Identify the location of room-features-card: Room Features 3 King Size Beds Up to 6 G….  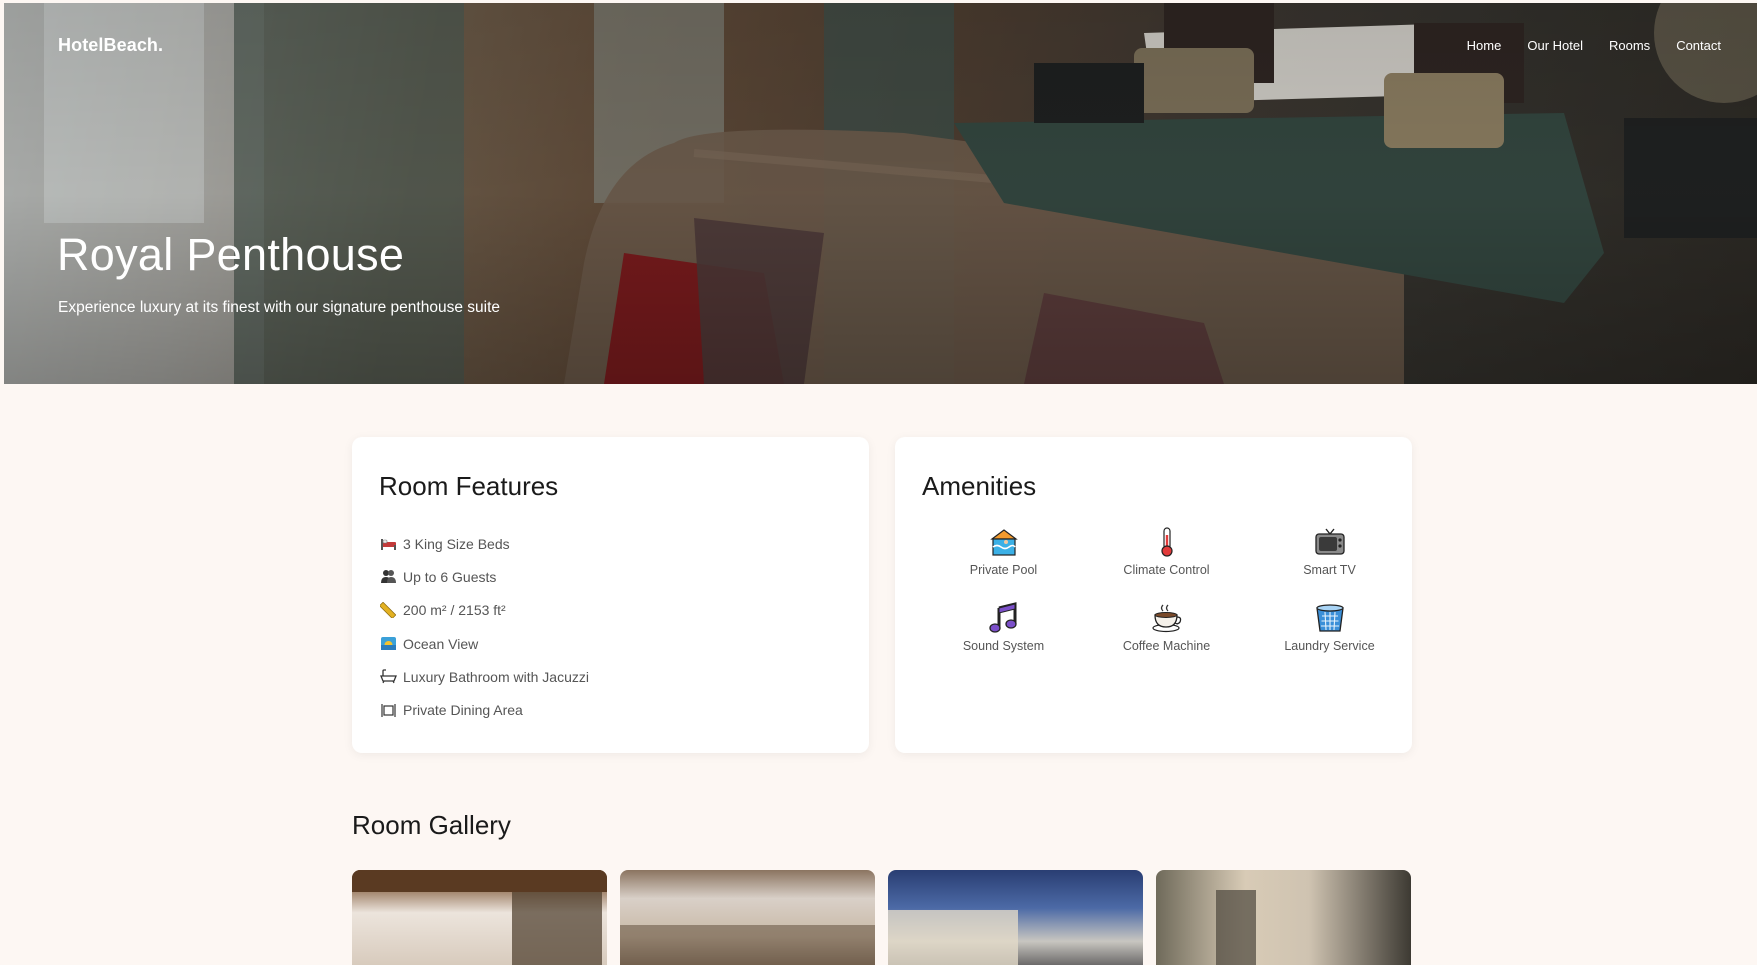
(610, 595).